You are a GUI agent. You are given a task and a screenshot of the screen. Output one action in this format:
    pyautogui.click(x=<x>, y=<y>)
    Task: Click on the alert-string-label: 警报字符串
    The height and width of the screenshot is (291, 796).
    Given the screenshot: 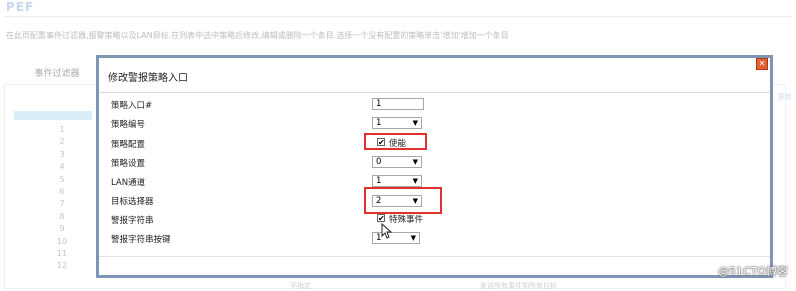 What is the action you would take?
    pyautogui.click(x=132, y=221)
    